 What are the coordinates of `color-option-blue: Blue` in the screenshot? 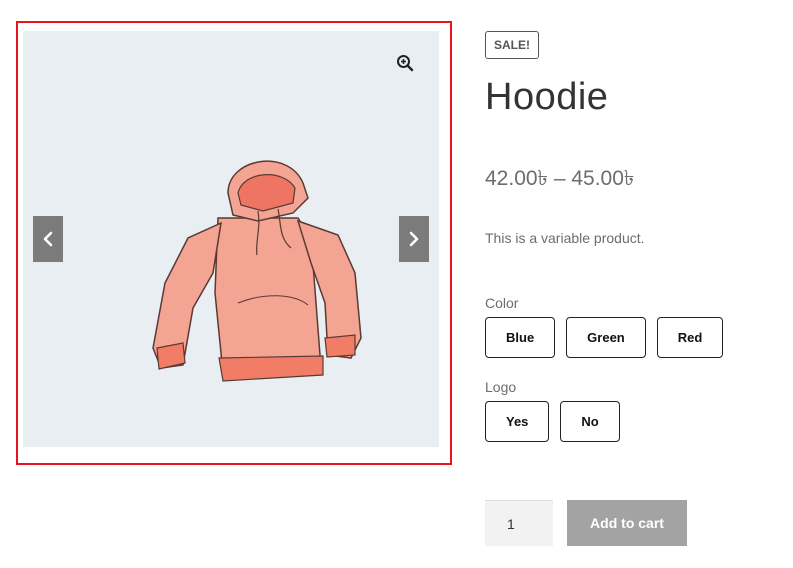 It's located at (520, 337).